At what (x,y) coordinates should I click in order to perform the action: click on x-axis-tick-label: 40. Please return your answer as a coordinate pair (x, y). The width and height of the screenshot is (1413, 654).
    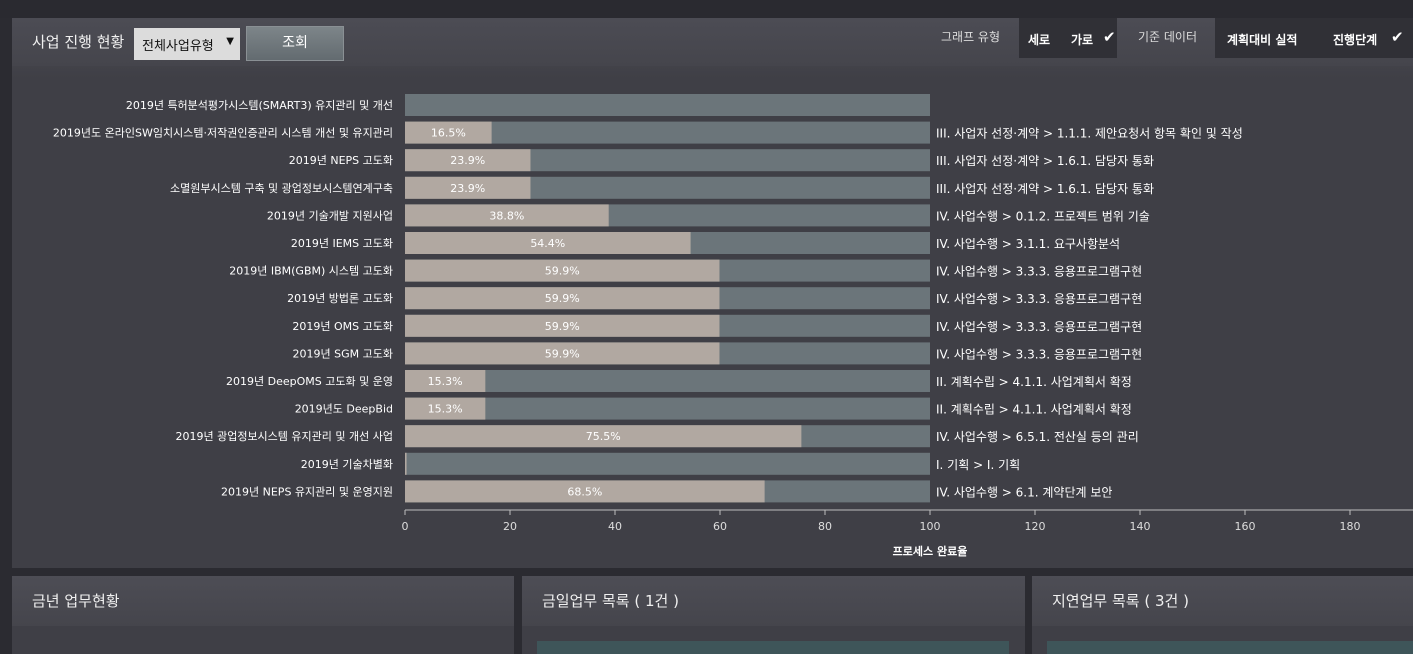
    Looking at the image, I should click on (615, 526).